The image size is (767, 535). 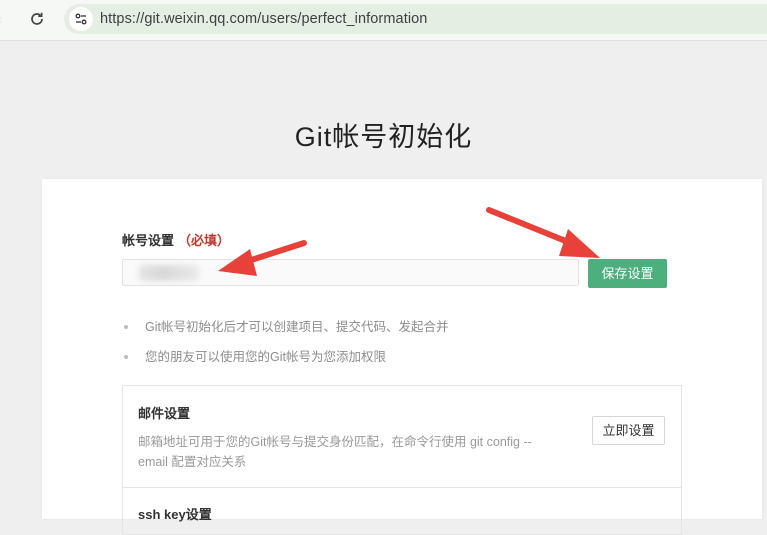 I want to click on reload-icon, so click(x=37, y=19).